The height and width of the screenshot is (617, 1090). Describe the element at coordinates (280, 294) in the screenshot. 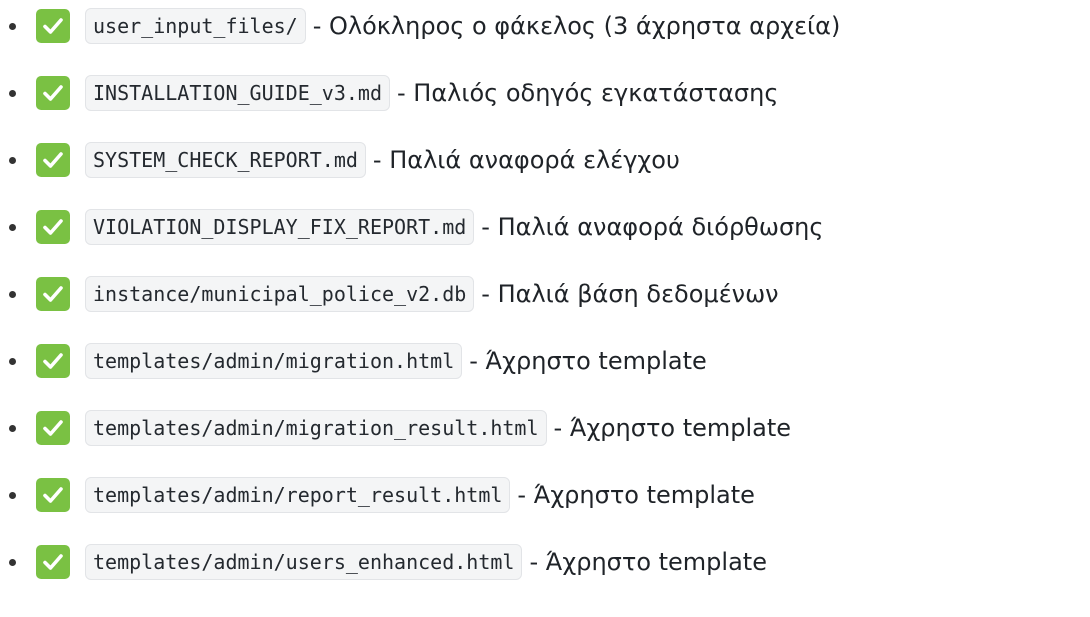

I see `file-path: instance/municipal_police_v2.db` at that location.